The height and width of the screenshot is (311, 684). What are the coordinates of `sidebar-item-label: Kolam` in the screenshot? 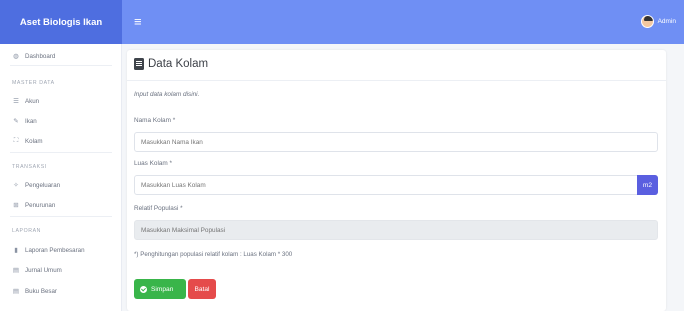 It's located at (34, 141).